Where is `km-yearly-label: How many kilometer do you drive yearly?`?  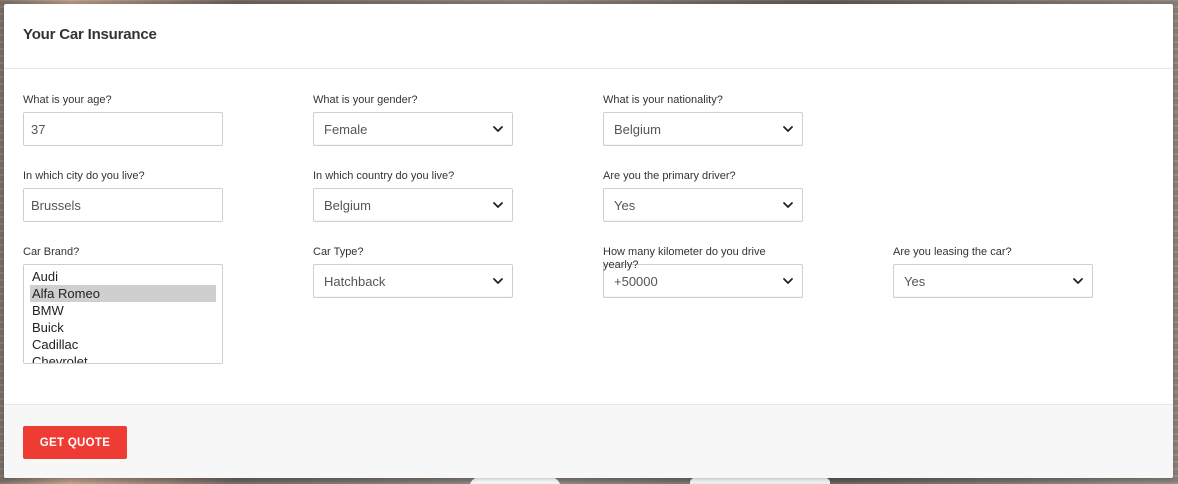 km-yearly-label: How many kilometer do you drive yearly? is located at coordinates (684, 258).